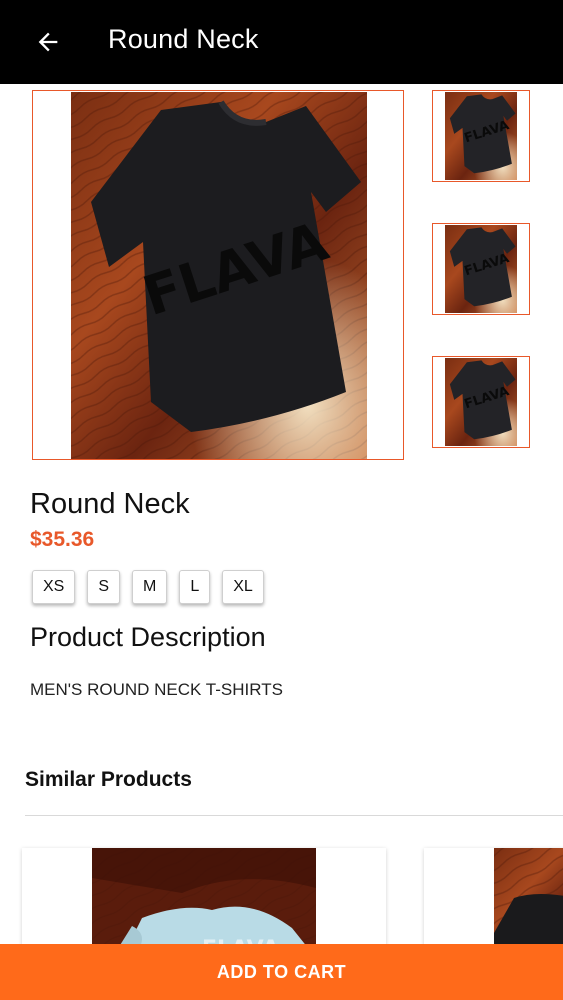  Describe the element at coordinates (281, 42) in the screenshot. I see `app-bar: Round Neck` at that location.